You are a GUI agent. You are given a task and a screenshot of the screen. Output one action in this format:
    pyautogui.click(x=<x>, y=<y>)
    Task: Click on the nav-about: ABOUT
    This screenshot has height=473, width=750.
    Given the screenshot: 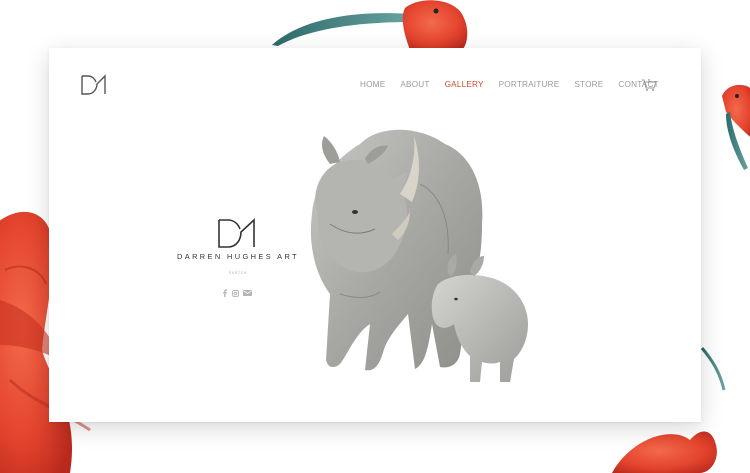 What is the action you would take?
    pyautogui.click(x=414, y=84)
    